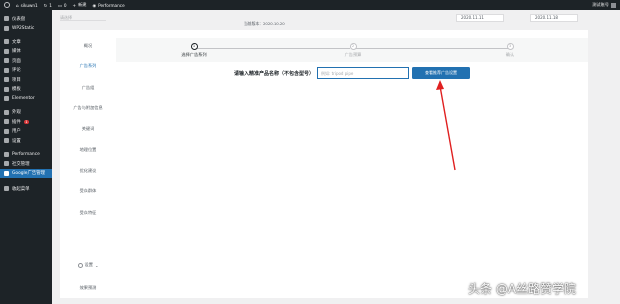 Image resolution: width=620 pixels, height=304 pixels. I want to click on dashboard-icon, so click(6, 19).